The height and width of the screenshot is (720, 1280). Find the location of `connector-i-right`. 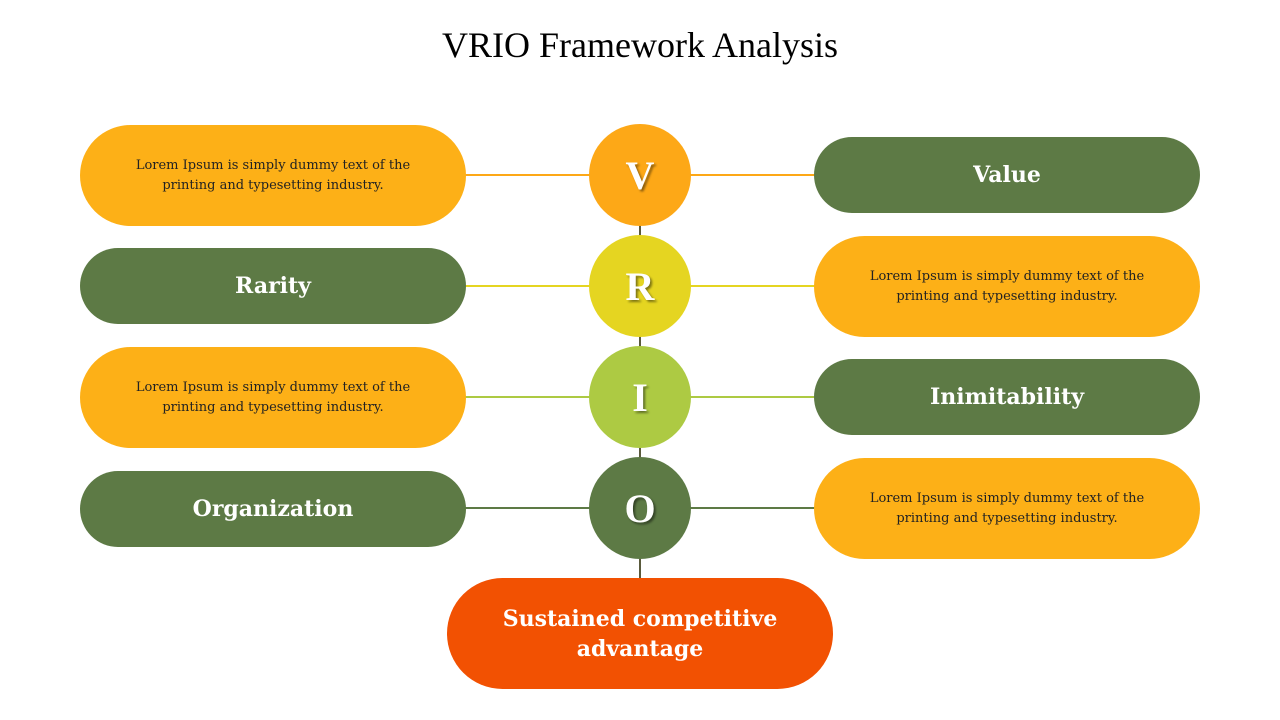

connector-i-right is located at coordinates (755, 397).